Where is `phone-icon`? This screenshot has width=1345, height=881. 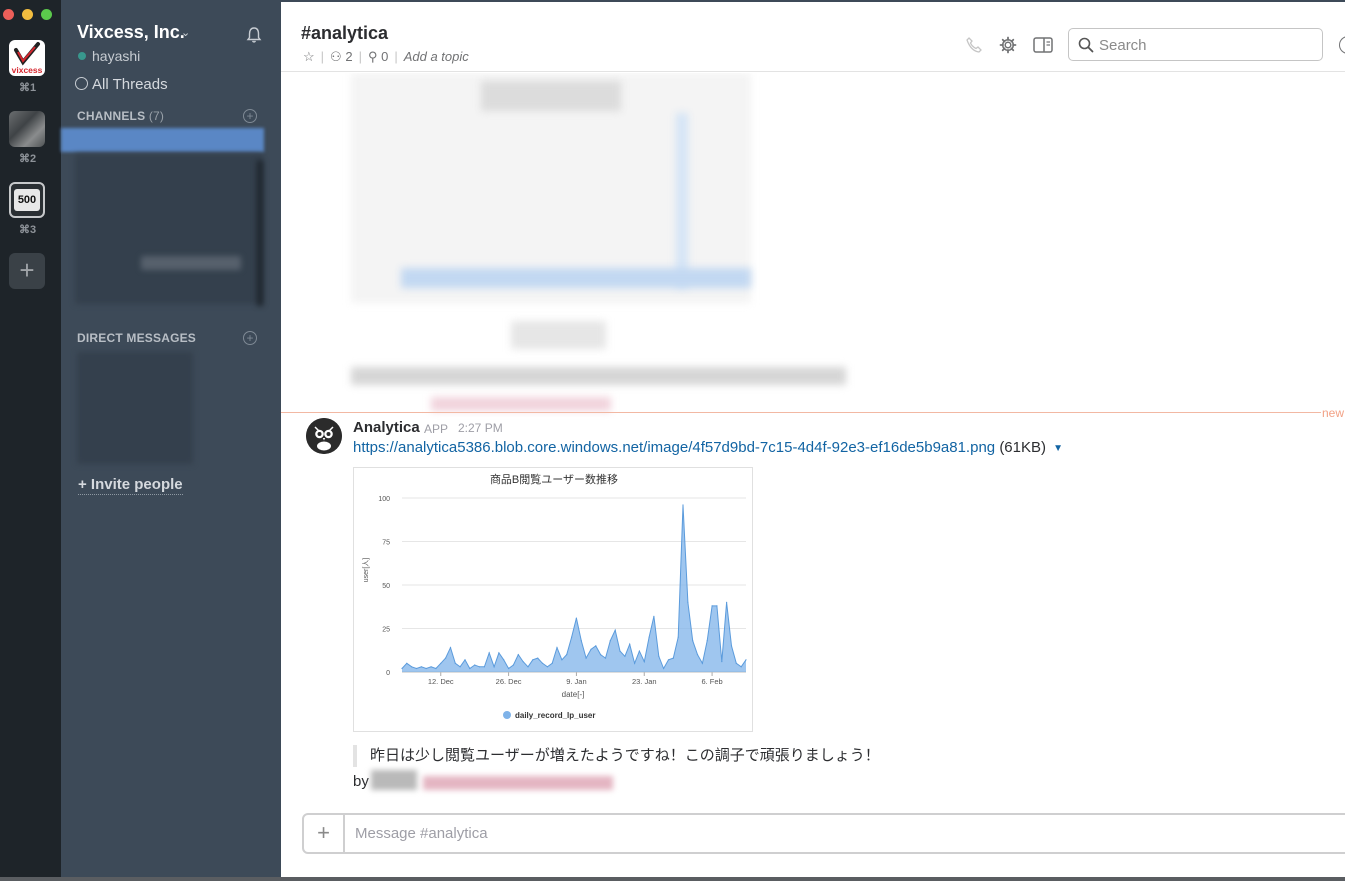
phone-icon is located at coordinates (974, 45).